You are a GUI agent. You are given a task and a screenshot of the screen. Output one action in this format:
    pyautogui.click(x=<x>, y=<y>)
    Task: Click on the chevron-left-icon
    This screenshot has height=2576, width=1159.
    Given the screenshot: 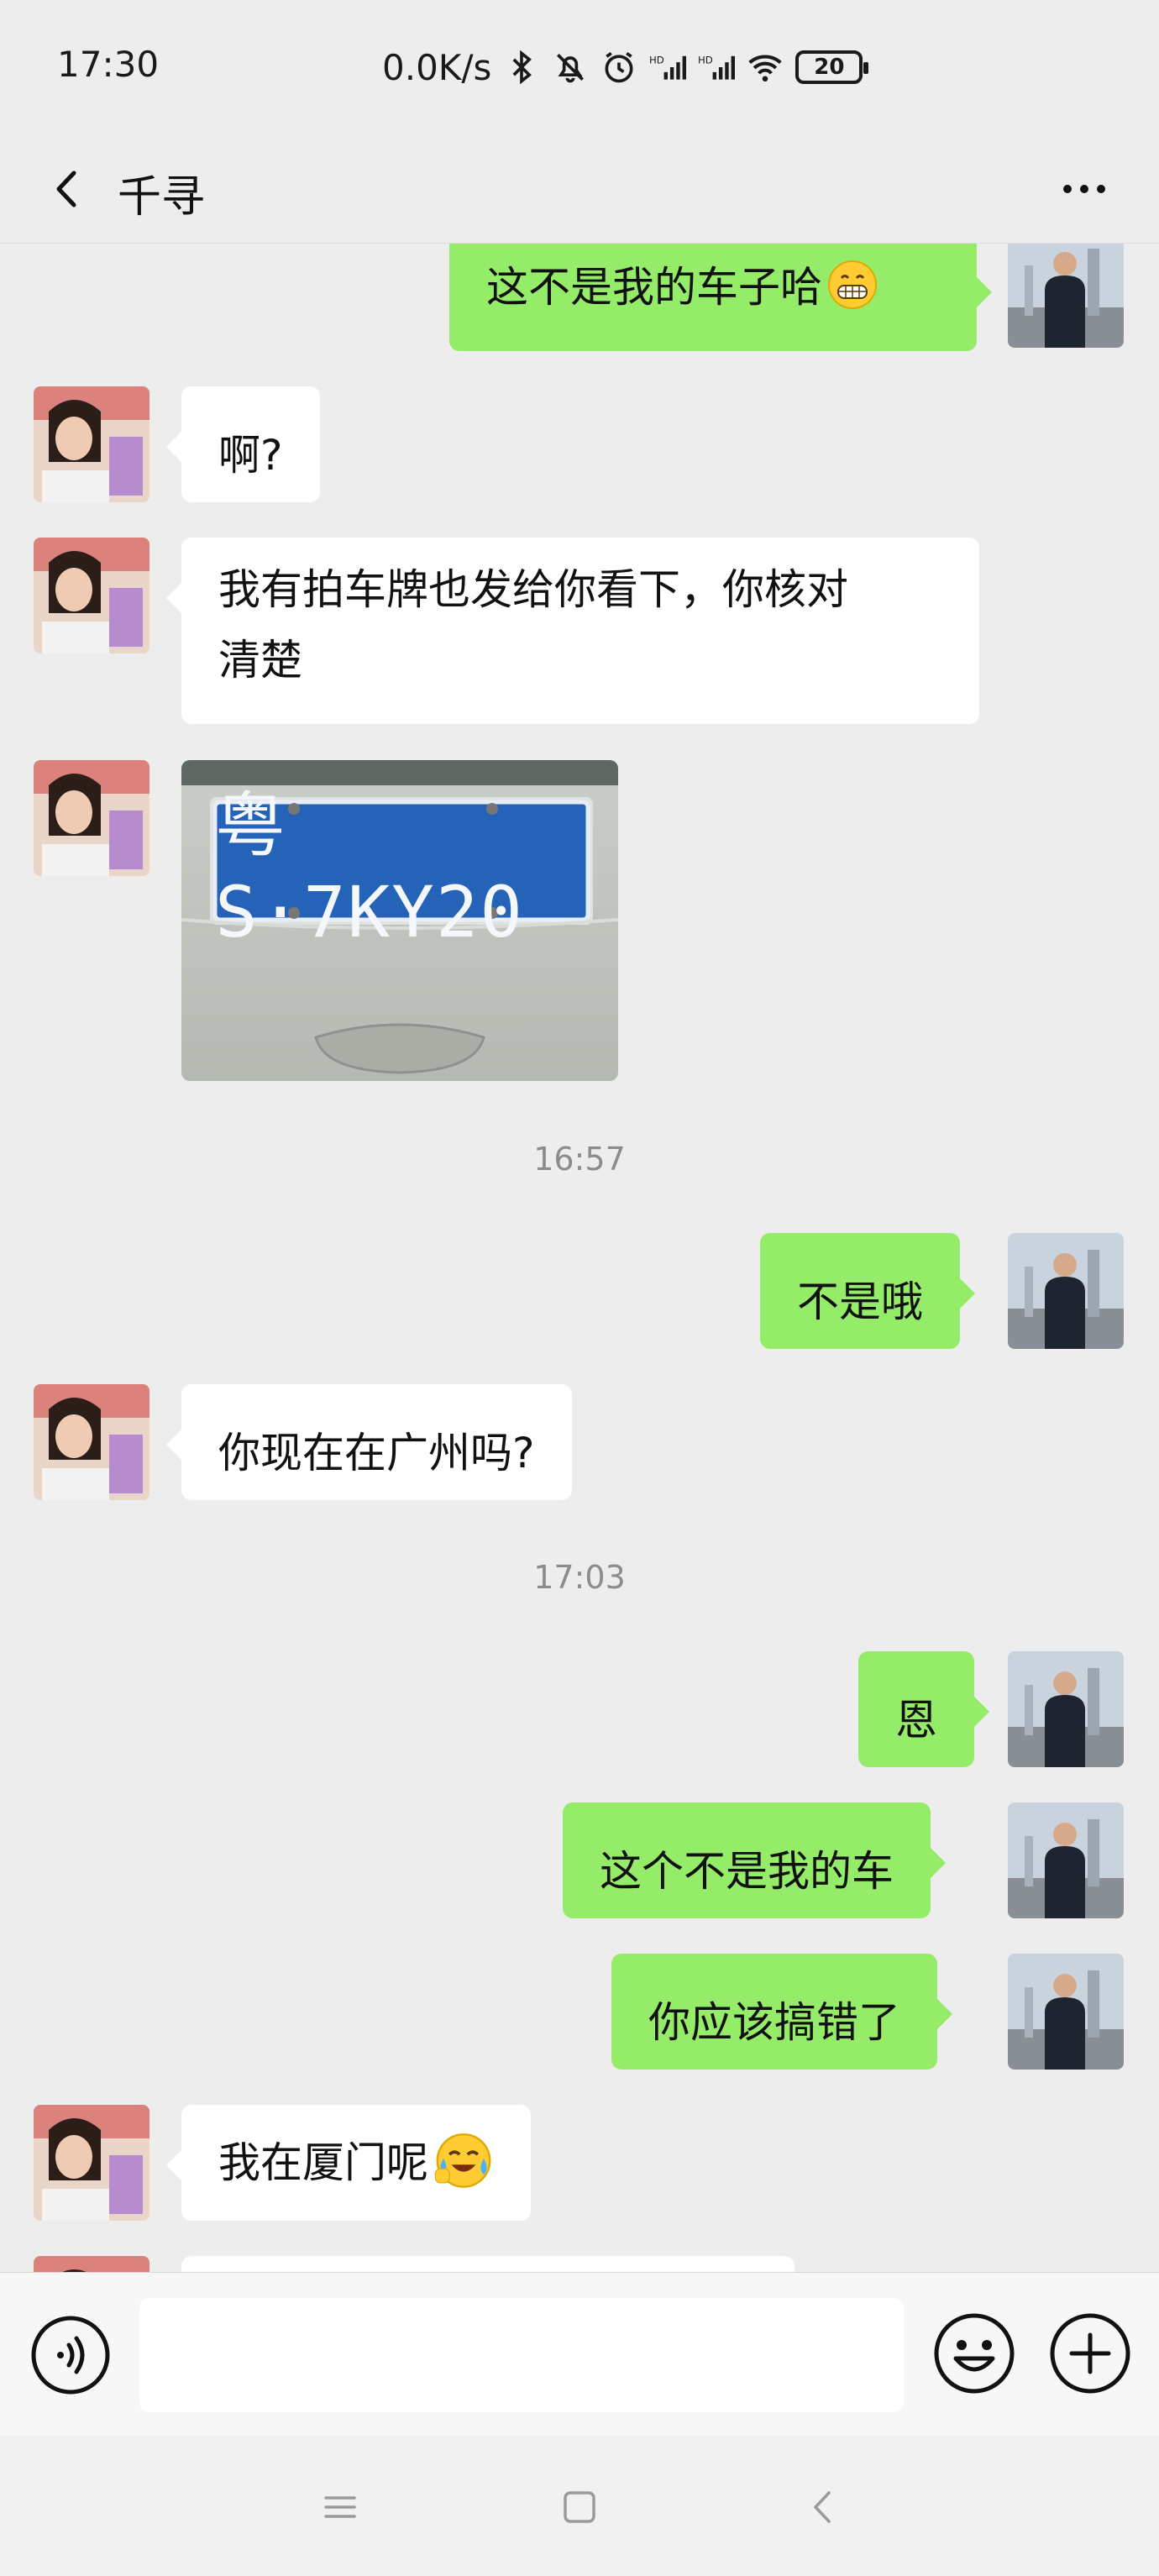 What is the action you would take?
    pyautogui.click(x=71, y=189)
    